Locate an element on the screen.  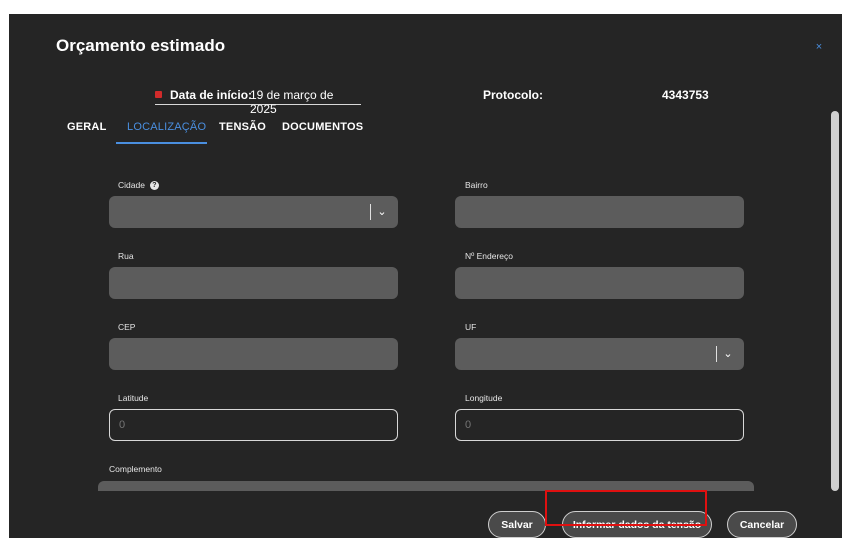
bairro-field is located at coordinates (599, 212).